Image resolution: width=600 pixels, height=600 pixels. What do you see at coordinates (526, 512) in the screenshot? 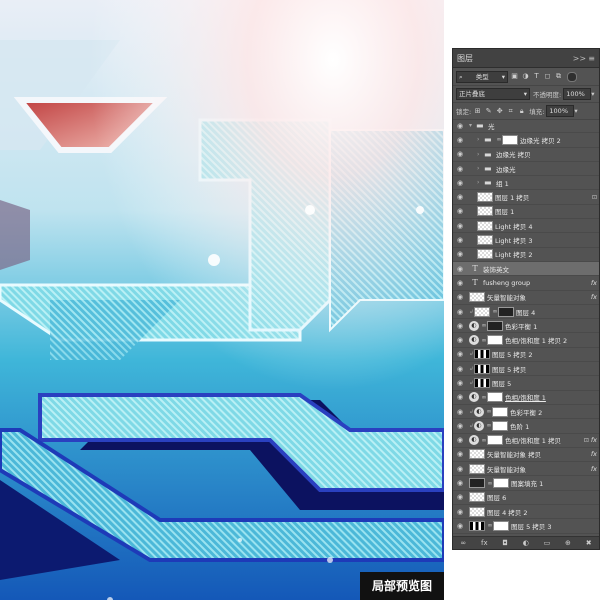
I see `layer-row: ◉ 图层 4 拷贝 2` at bounding box center [526, 512].